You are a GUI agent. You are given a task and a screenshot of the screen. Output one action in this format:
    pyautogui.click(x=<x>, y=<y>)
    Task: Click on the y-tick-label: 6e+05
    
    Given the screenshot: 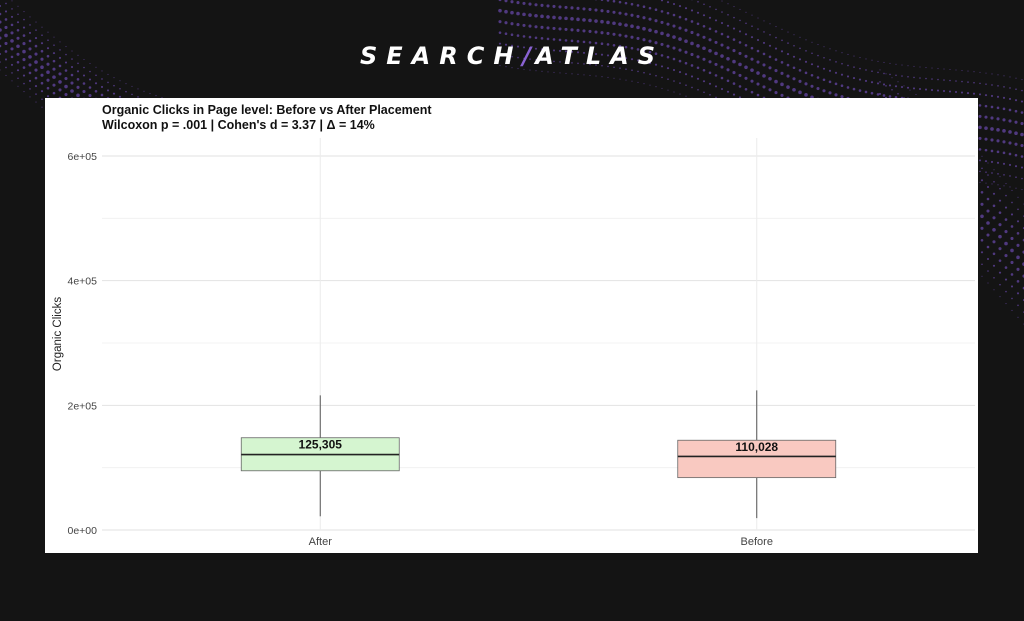 What is the action you would take?
    pyautogui.click(x=83, y=157)
    